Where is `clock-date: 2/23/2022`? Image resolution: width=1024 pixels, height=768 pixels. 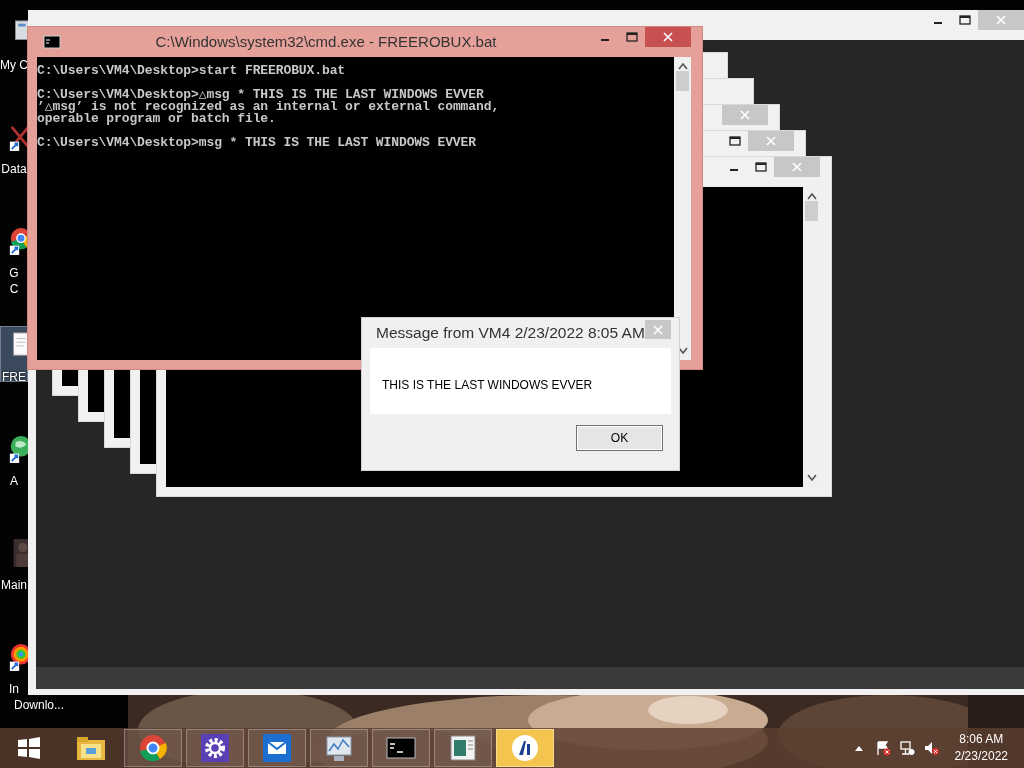
clock-date: 2/23/2022 is located at coordinates (981, 756).